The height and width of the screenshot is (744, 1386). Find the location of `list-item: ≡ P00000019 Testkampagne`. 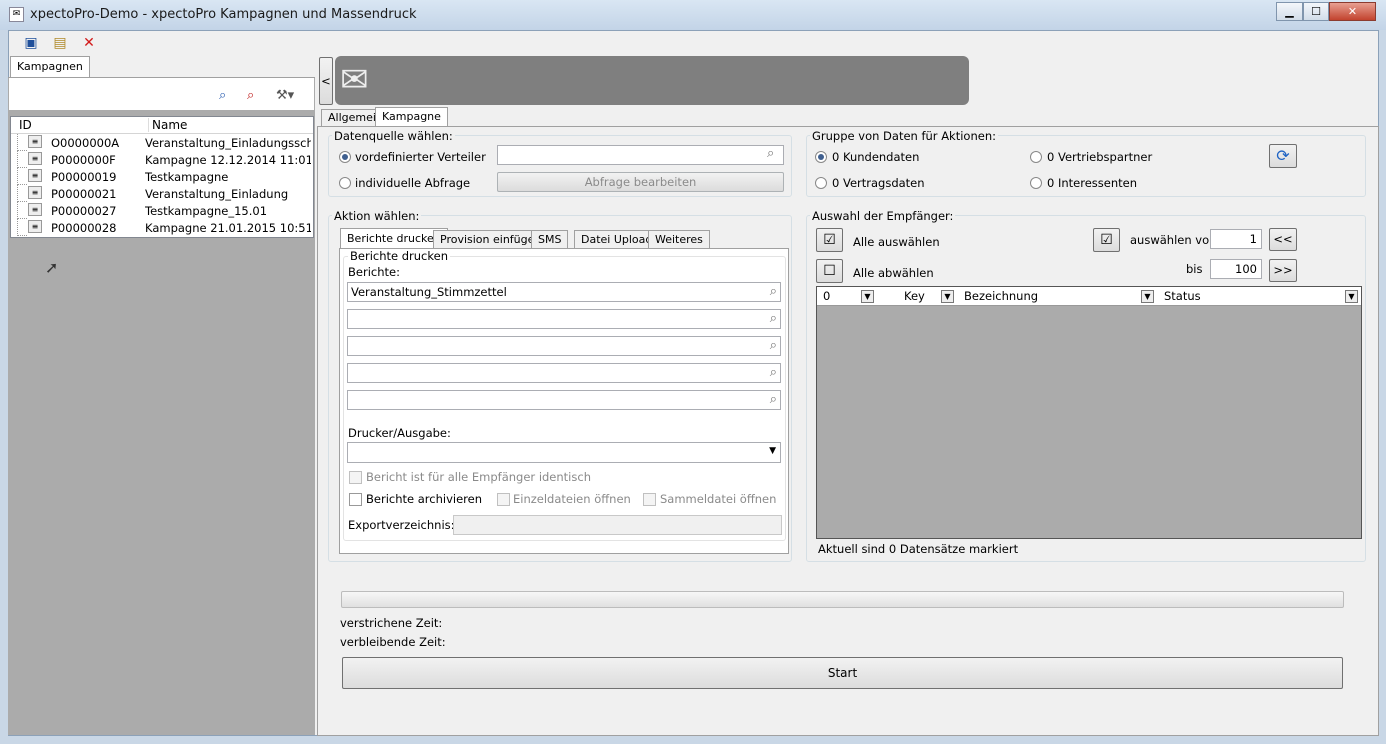

list-item: ≡ P00000019 Testkampagne is located at coordinates (162, 176).